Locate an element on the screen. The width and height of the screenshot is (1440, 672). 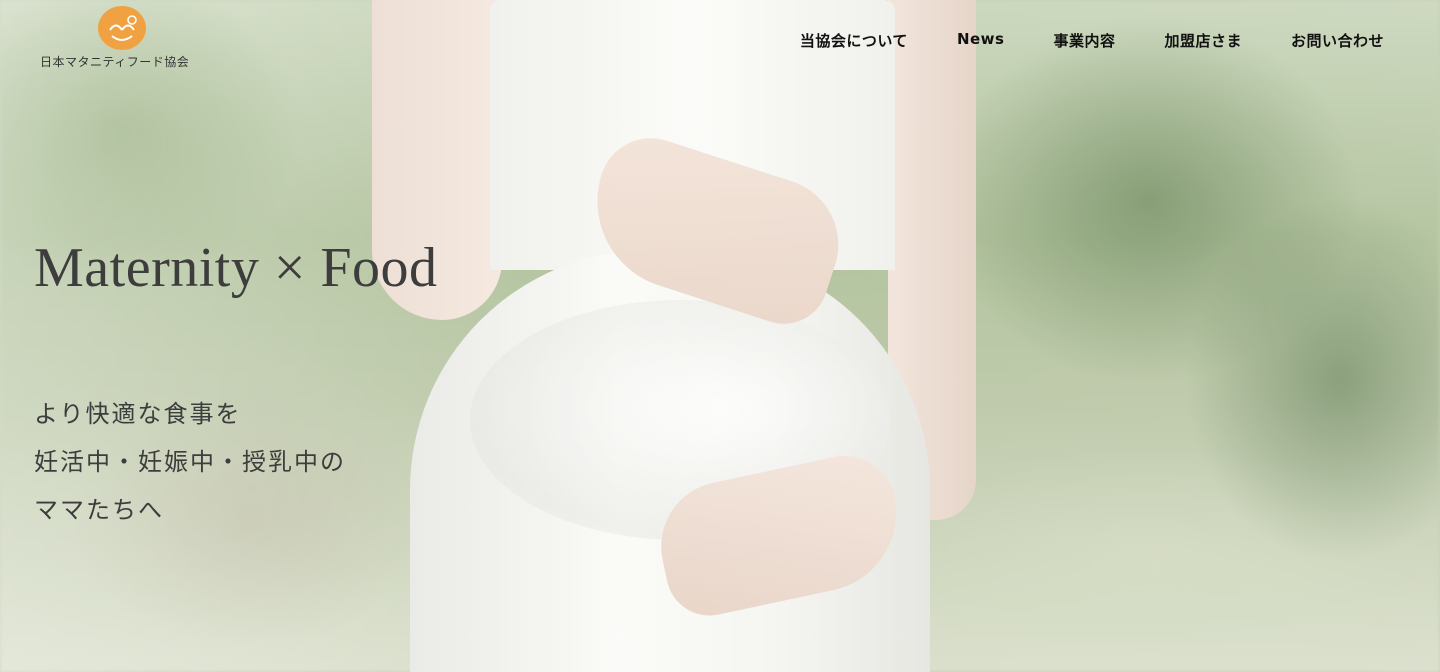
nav-item-services: 事業内容 is located at coordinates (1084, 40).